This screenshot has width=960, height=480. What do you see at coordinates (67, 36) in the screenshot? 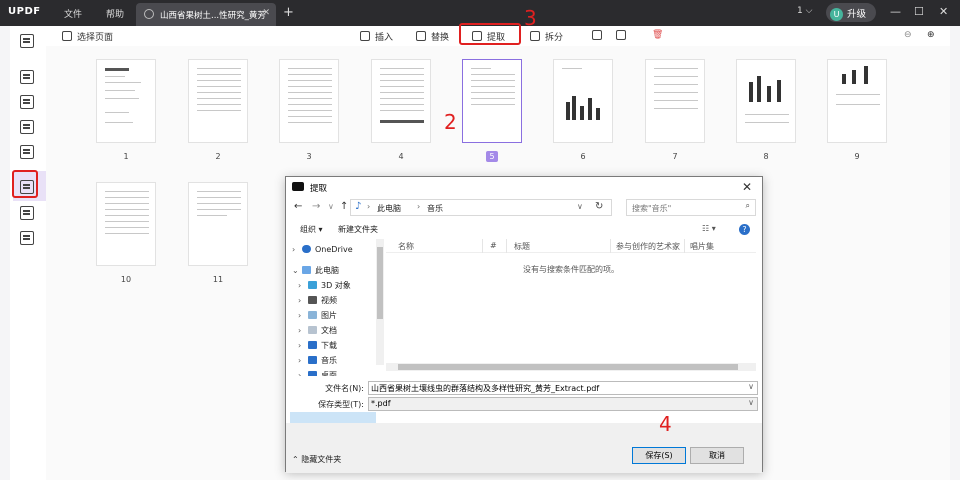
I see `select-pages-icon` at bounding box center [67, 36].